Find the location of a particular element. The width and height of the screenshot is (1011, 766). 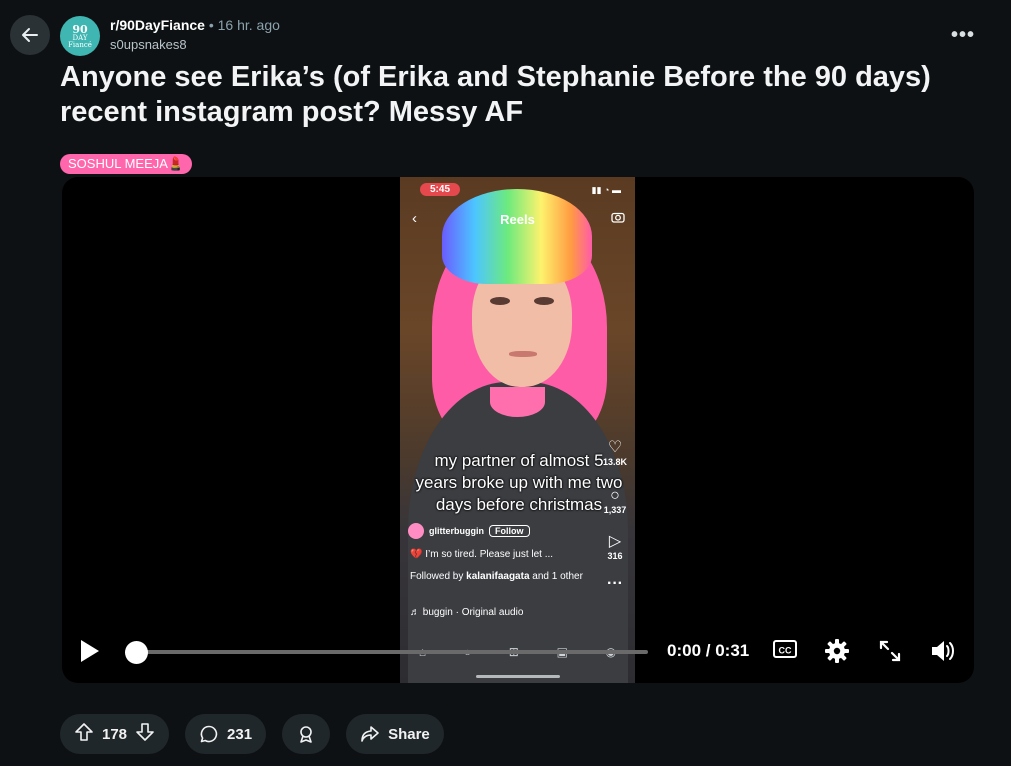

reel-share: ▷ 316 is located at coordinates (615, 547).